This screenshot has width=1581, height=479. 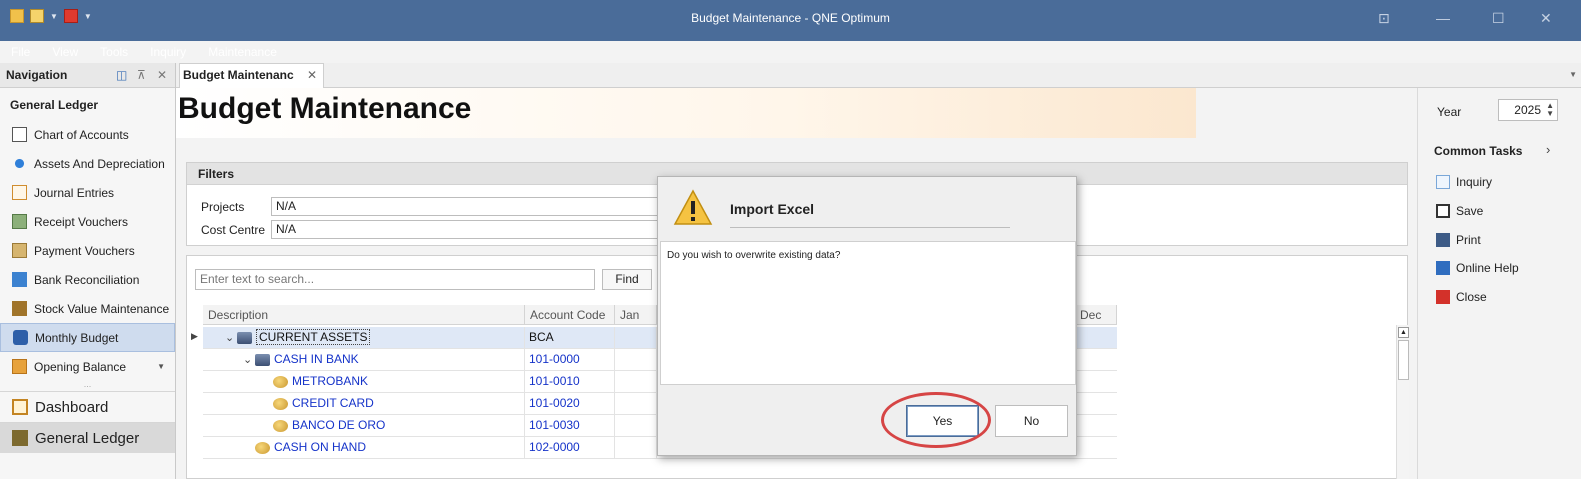 I want to click on account-code-cell: 101-0000, so click(x=570, y=359).